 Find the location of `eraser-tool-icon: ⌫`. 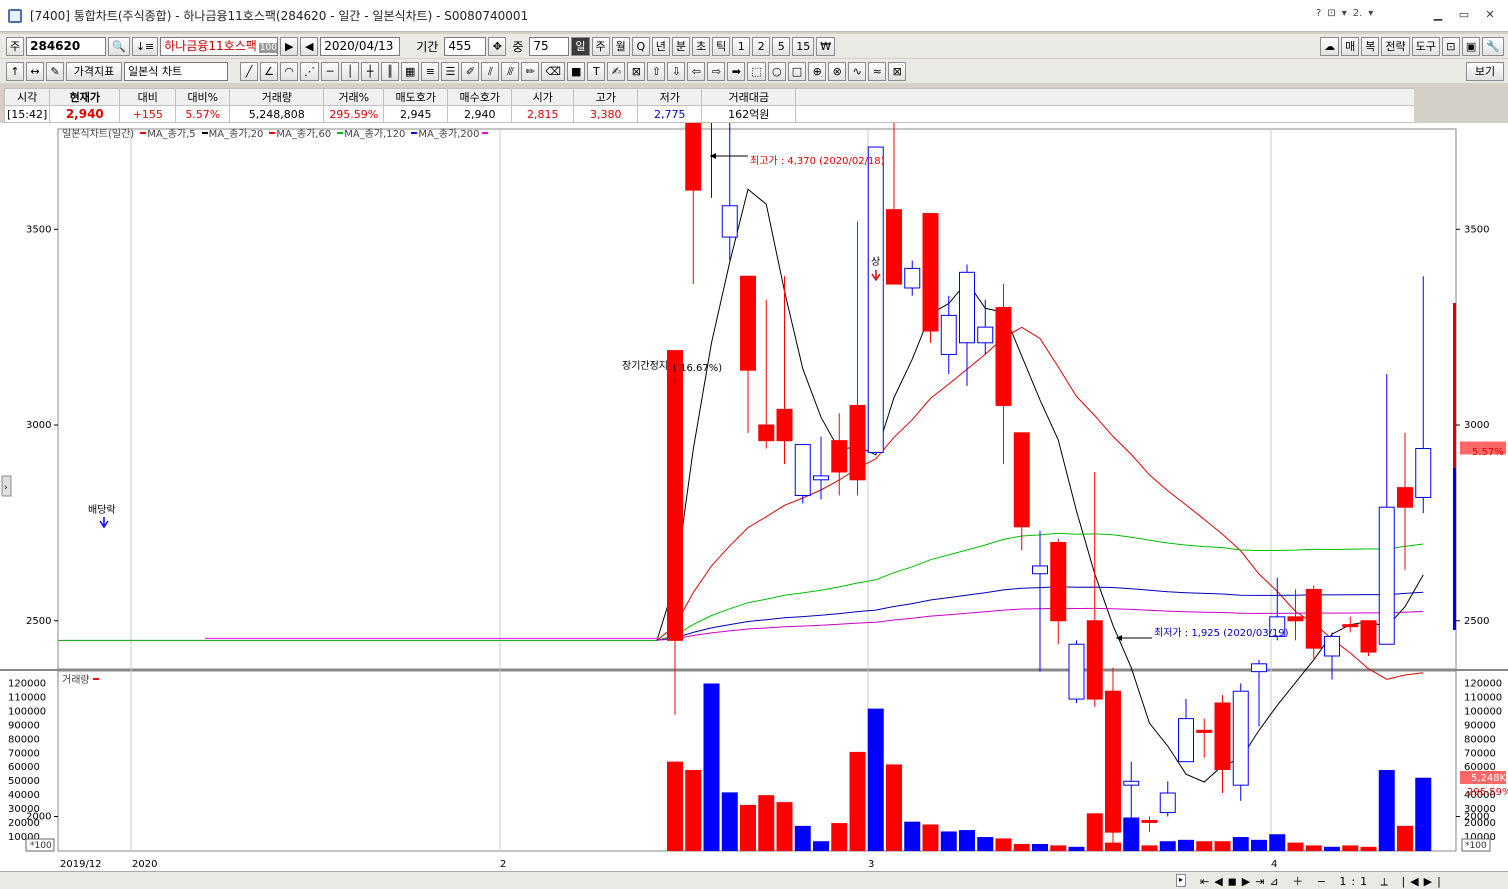

eraser-tool-icon: ⌫ is located at coordinates (553, 71).